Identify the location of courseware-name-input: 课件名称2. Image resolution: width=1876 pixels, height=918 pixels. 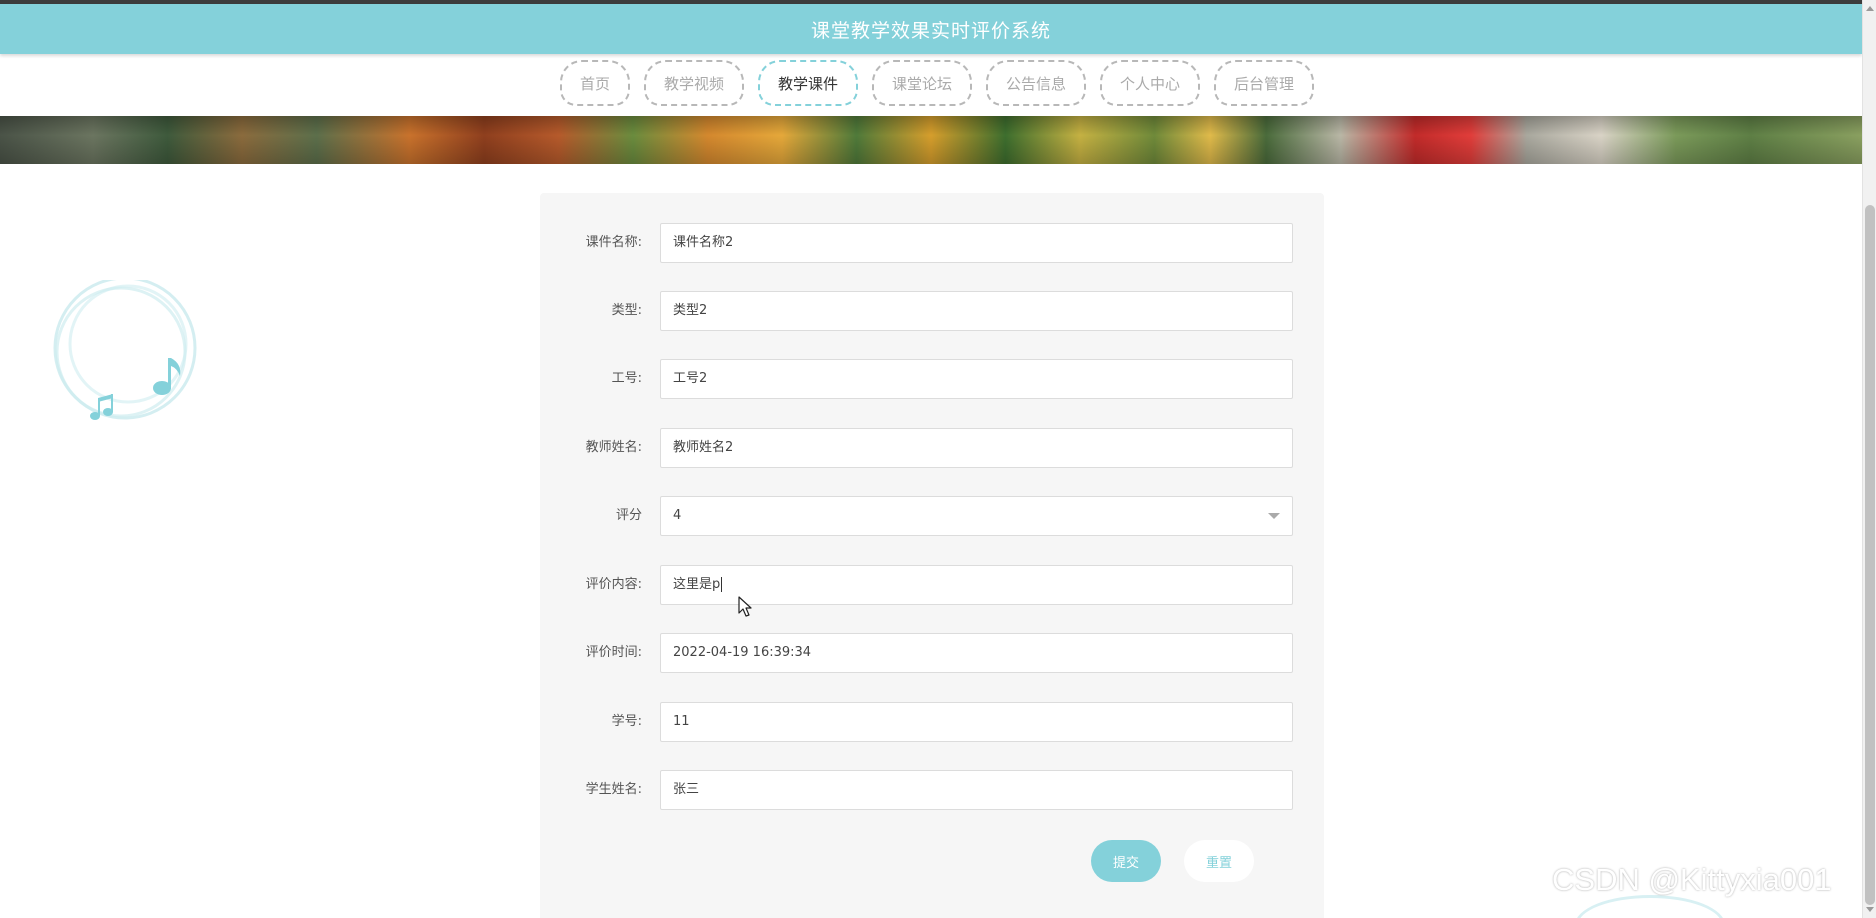
(976, 243).